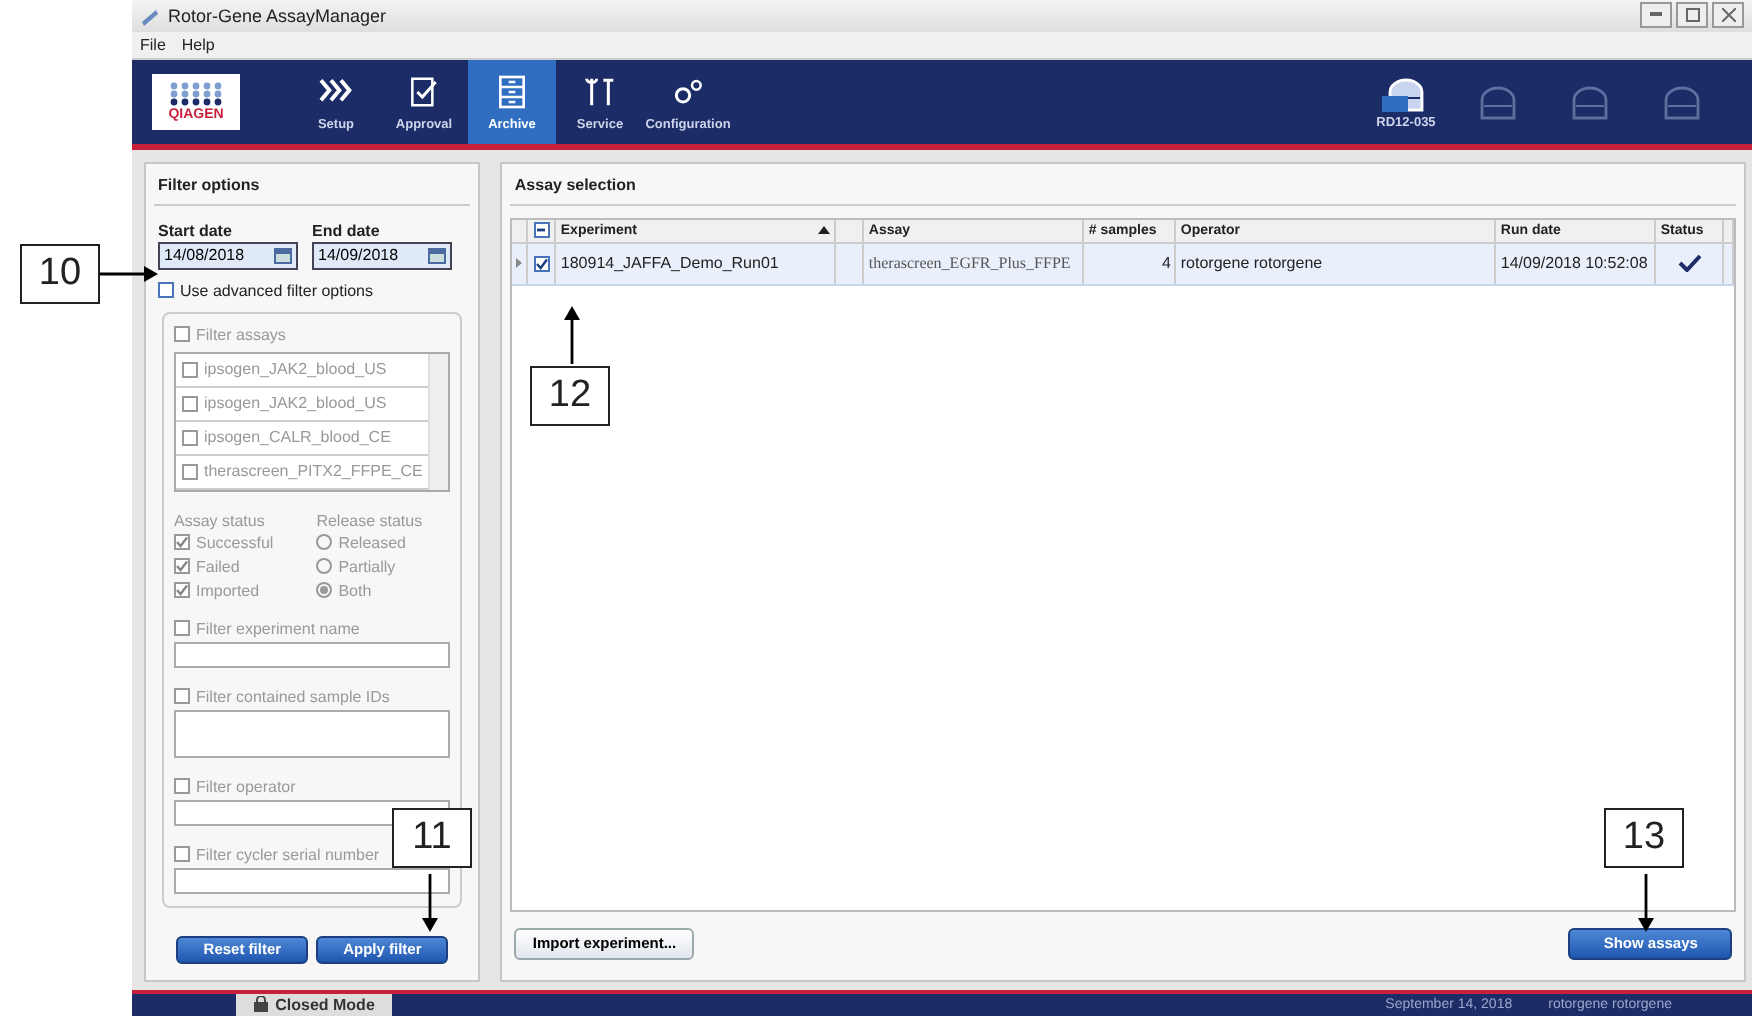  What do you see at coordinates (1130, 263) in the screenshot?
I see `table-cell: 4` at bounding box center [1130, 263].